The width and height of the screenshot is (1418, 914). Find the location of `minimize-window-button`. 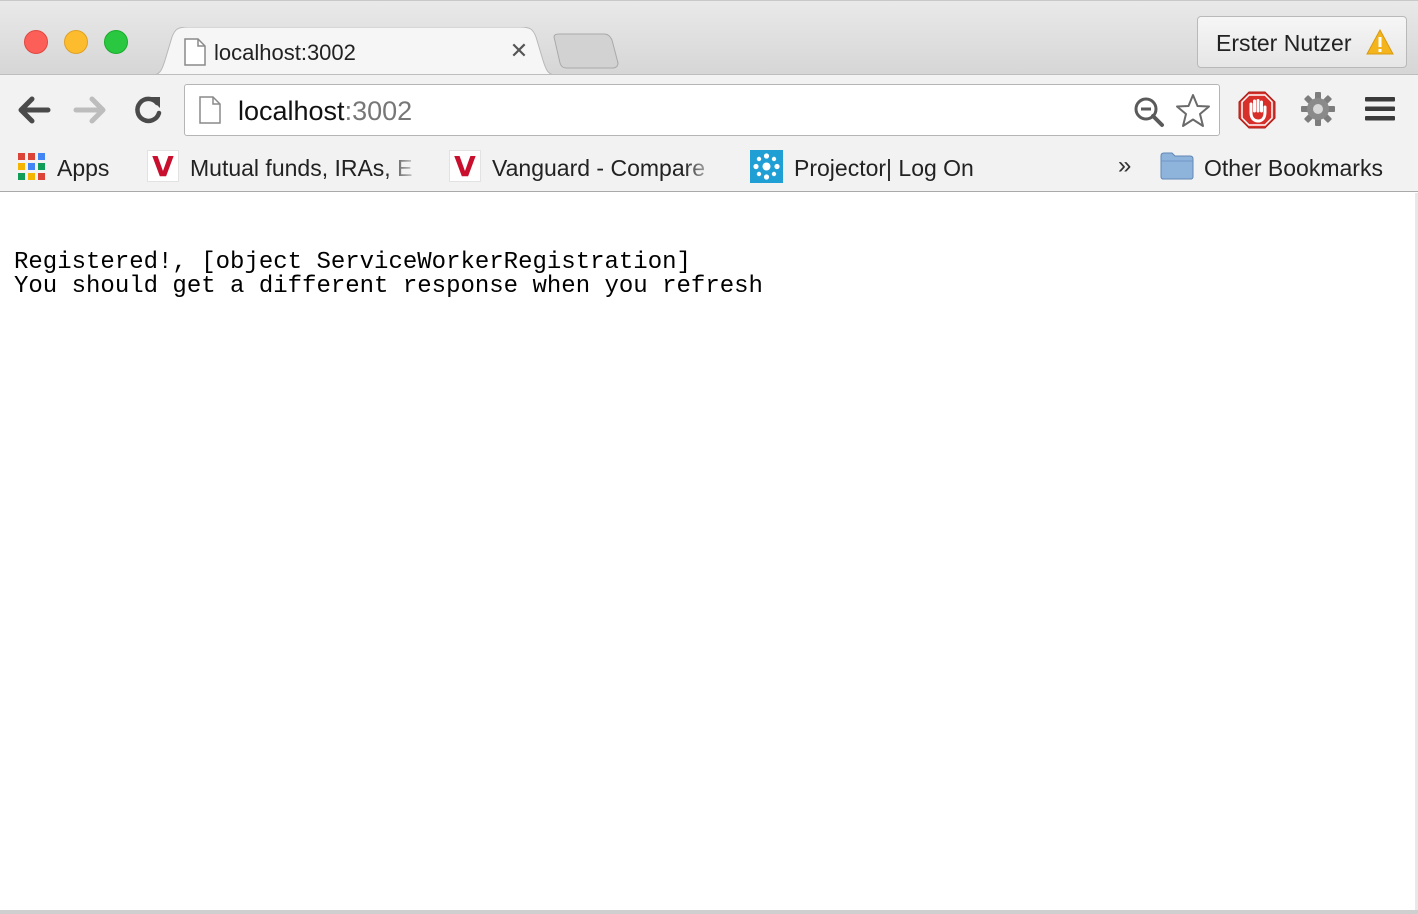

minimize-window-button is located at coordinates (76, 42).